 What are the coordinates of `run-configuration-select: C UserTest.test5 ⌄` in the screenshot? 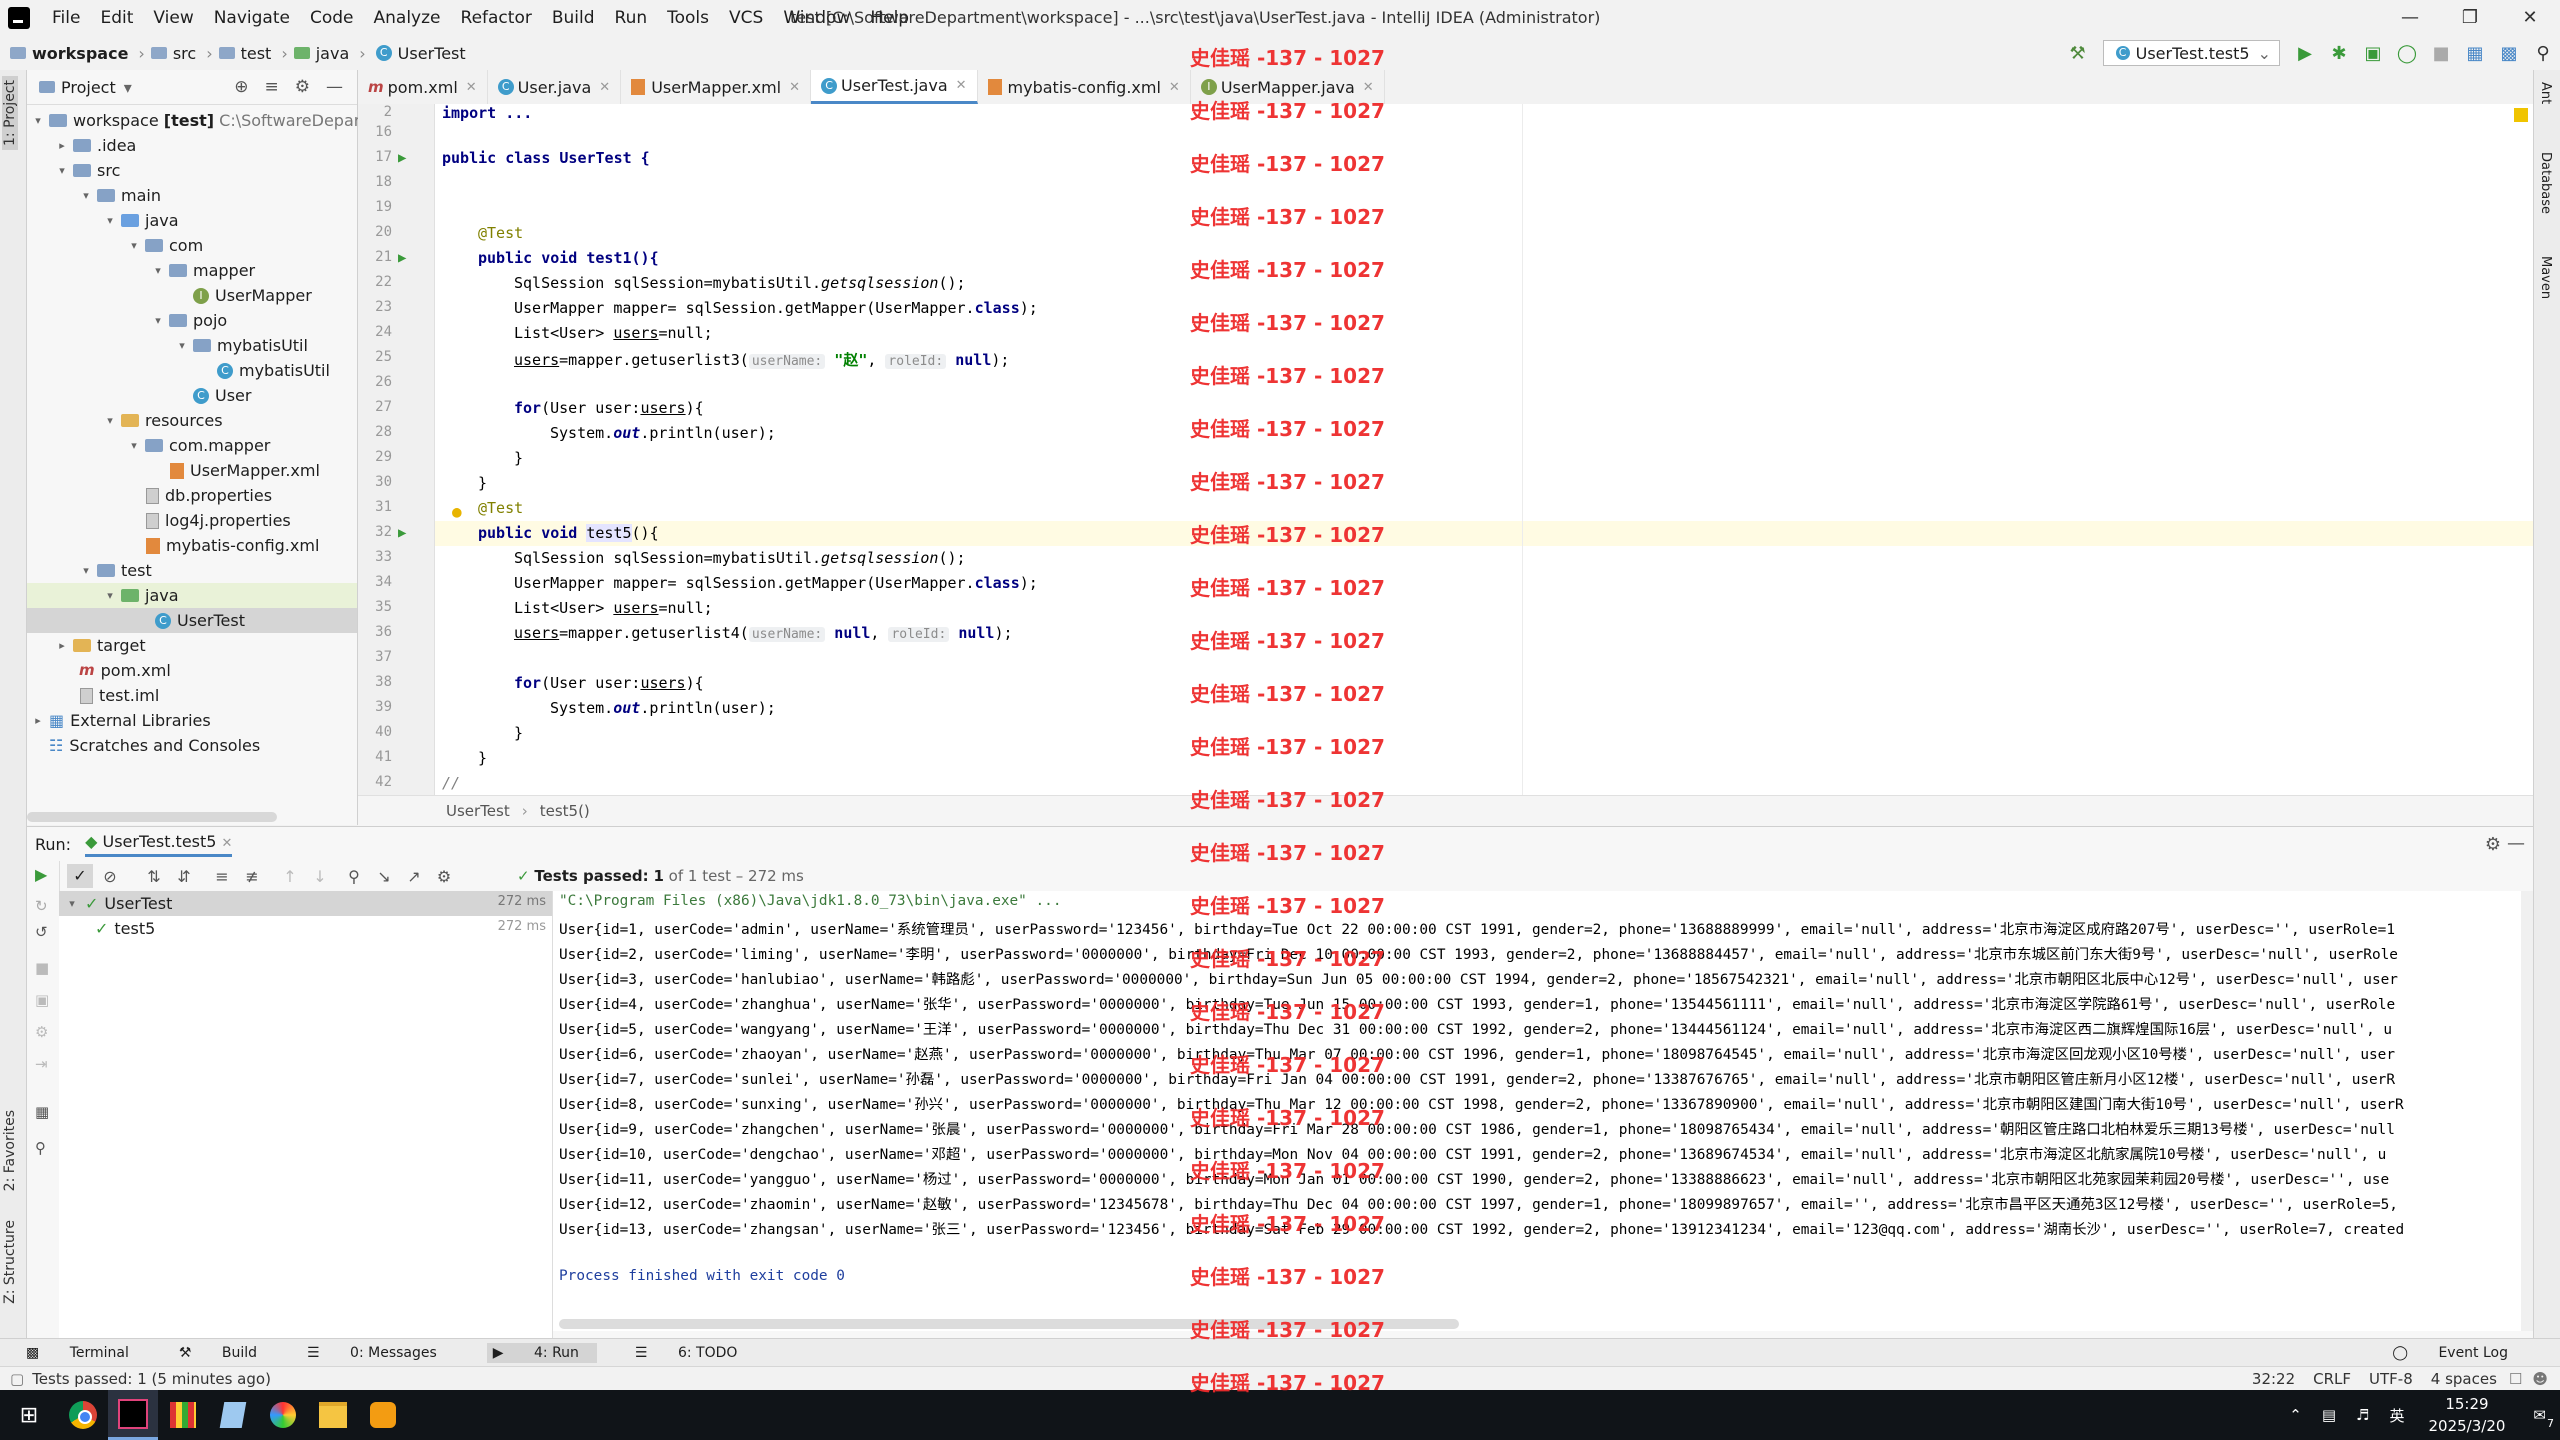 It's located at (2191, 53).